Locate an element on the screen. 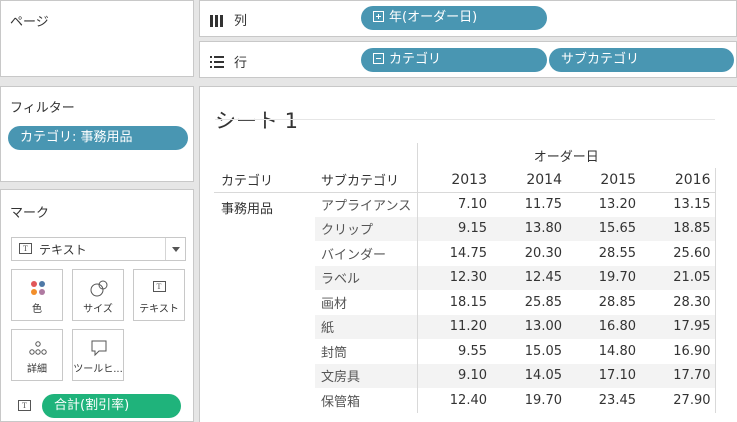  sheet-title: シート 1 is located at coordinates (257, 121).